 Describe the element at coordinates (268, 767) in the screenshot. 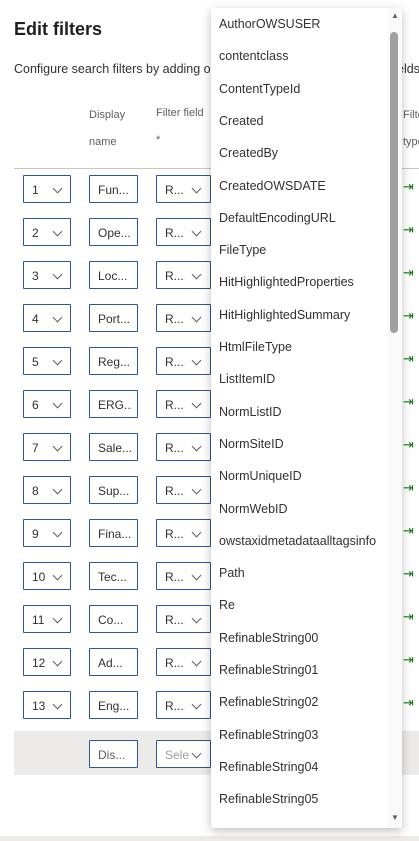

I see `dropdown-option: RefinableString04` at that location.